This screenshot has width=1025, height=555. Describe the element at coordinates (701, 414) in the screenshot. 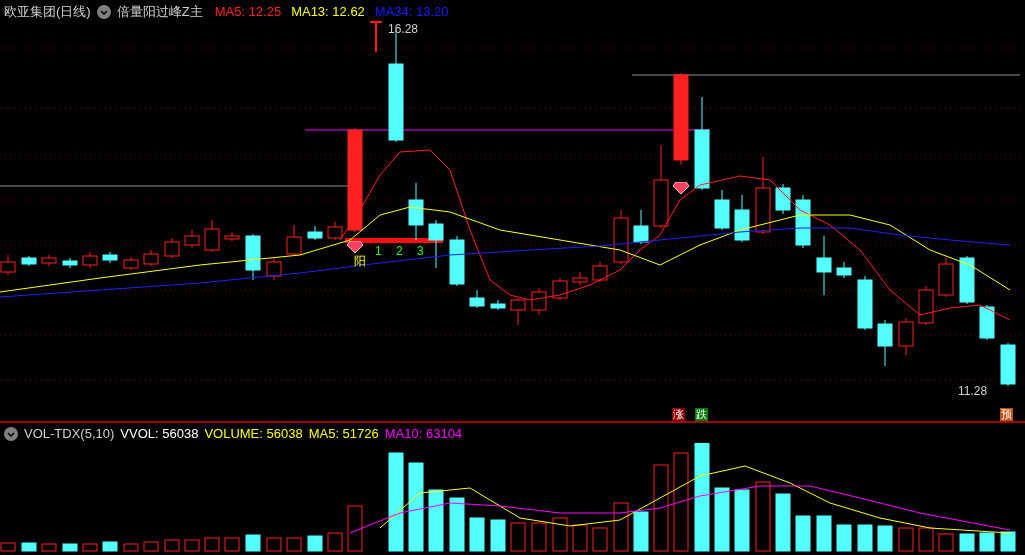

I see `signal-tag: 跌` at that location.